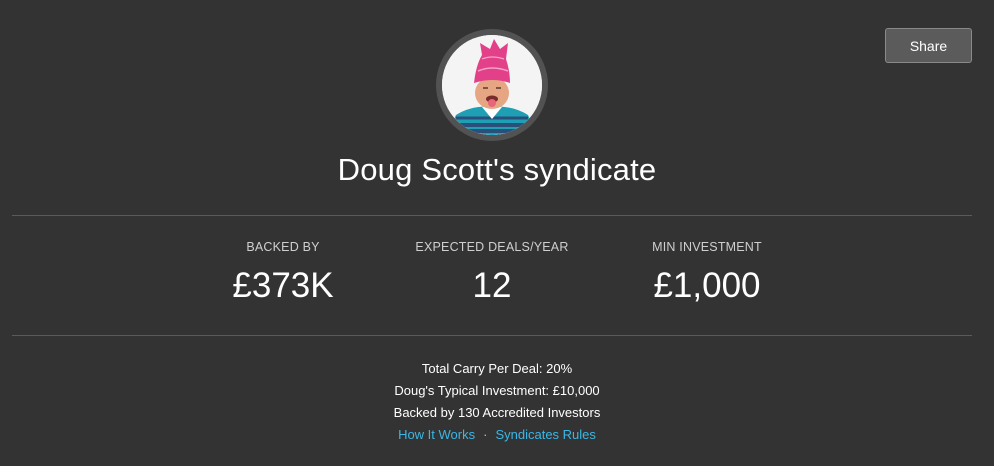  What do you see at coordinates (497, 412) in the screenshot?
I see `backers-count-text: Backed by 130 Accredited Investors` at bounding box center [497, 412].